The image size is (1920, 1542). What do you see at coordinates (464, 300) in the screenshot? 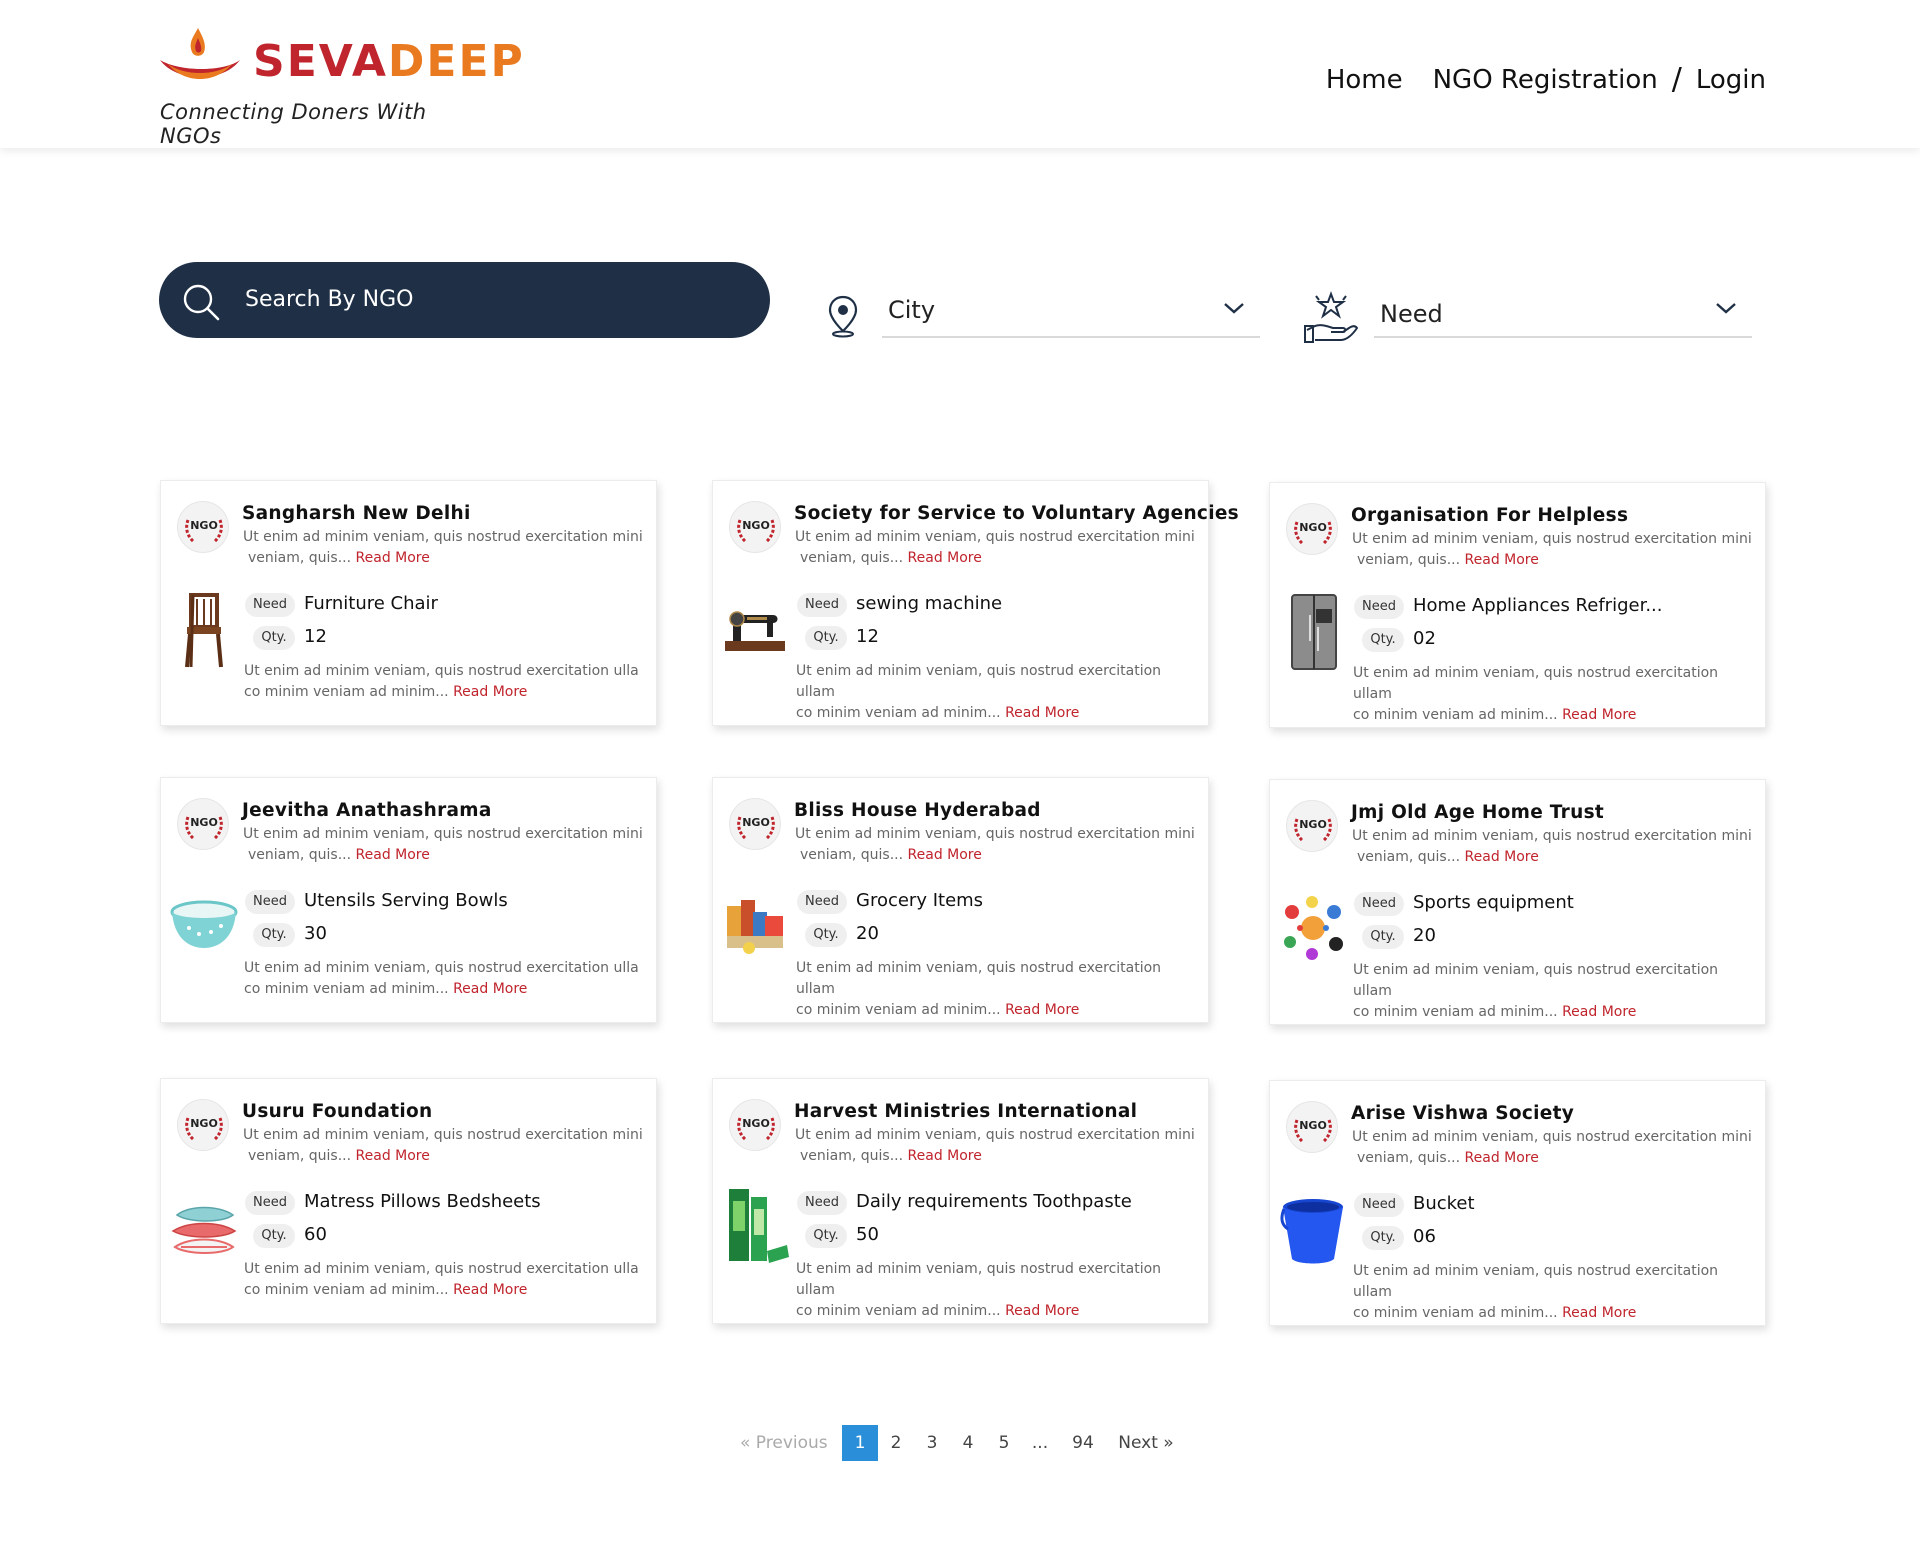
I see `ngo-search-bar: Search By NGO` at bounding box center [464, 300].